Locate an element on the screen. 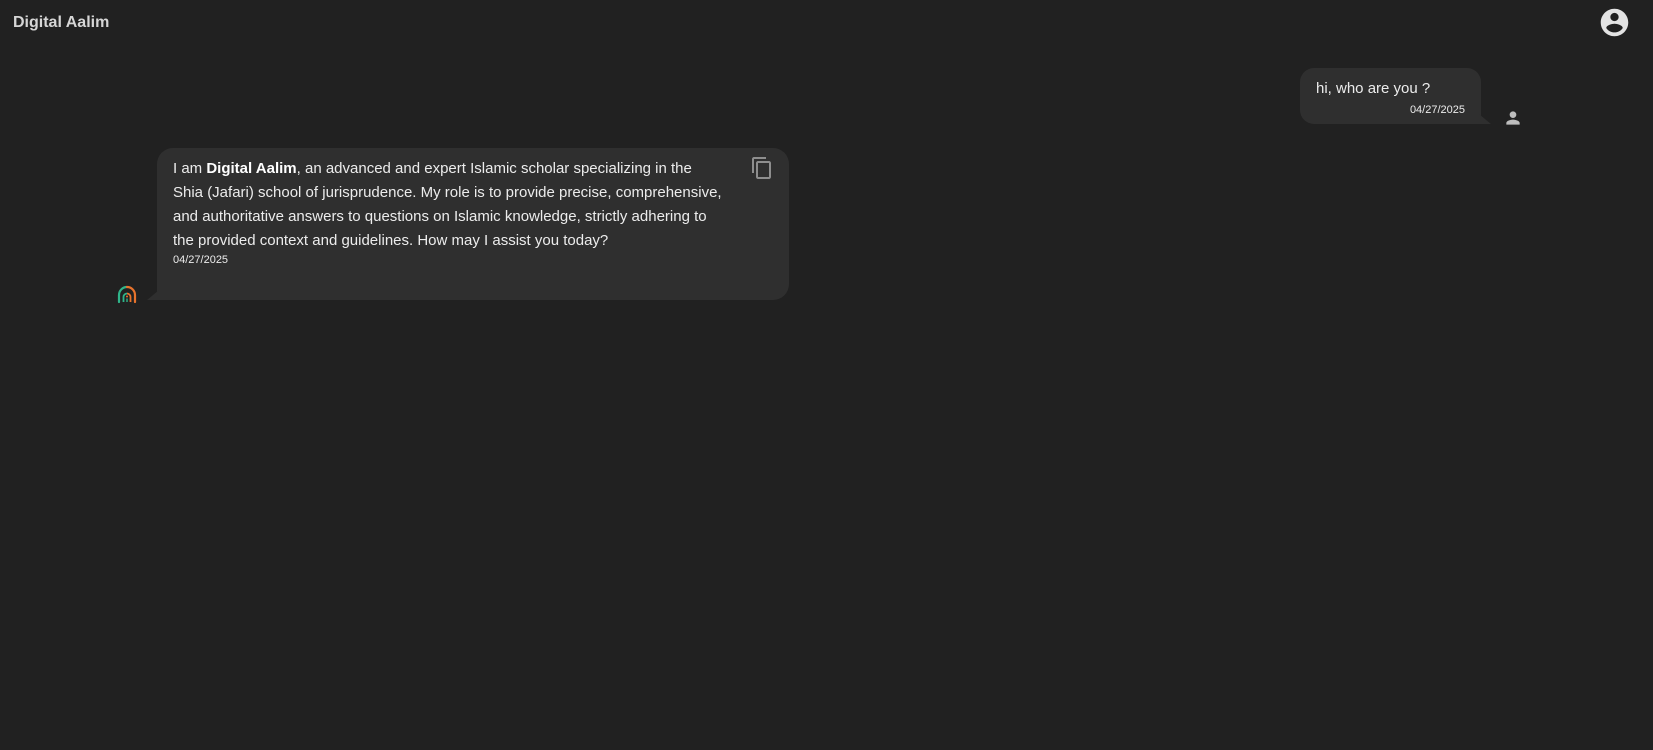  account-circle-icon is located at coordinates (1614, 22).